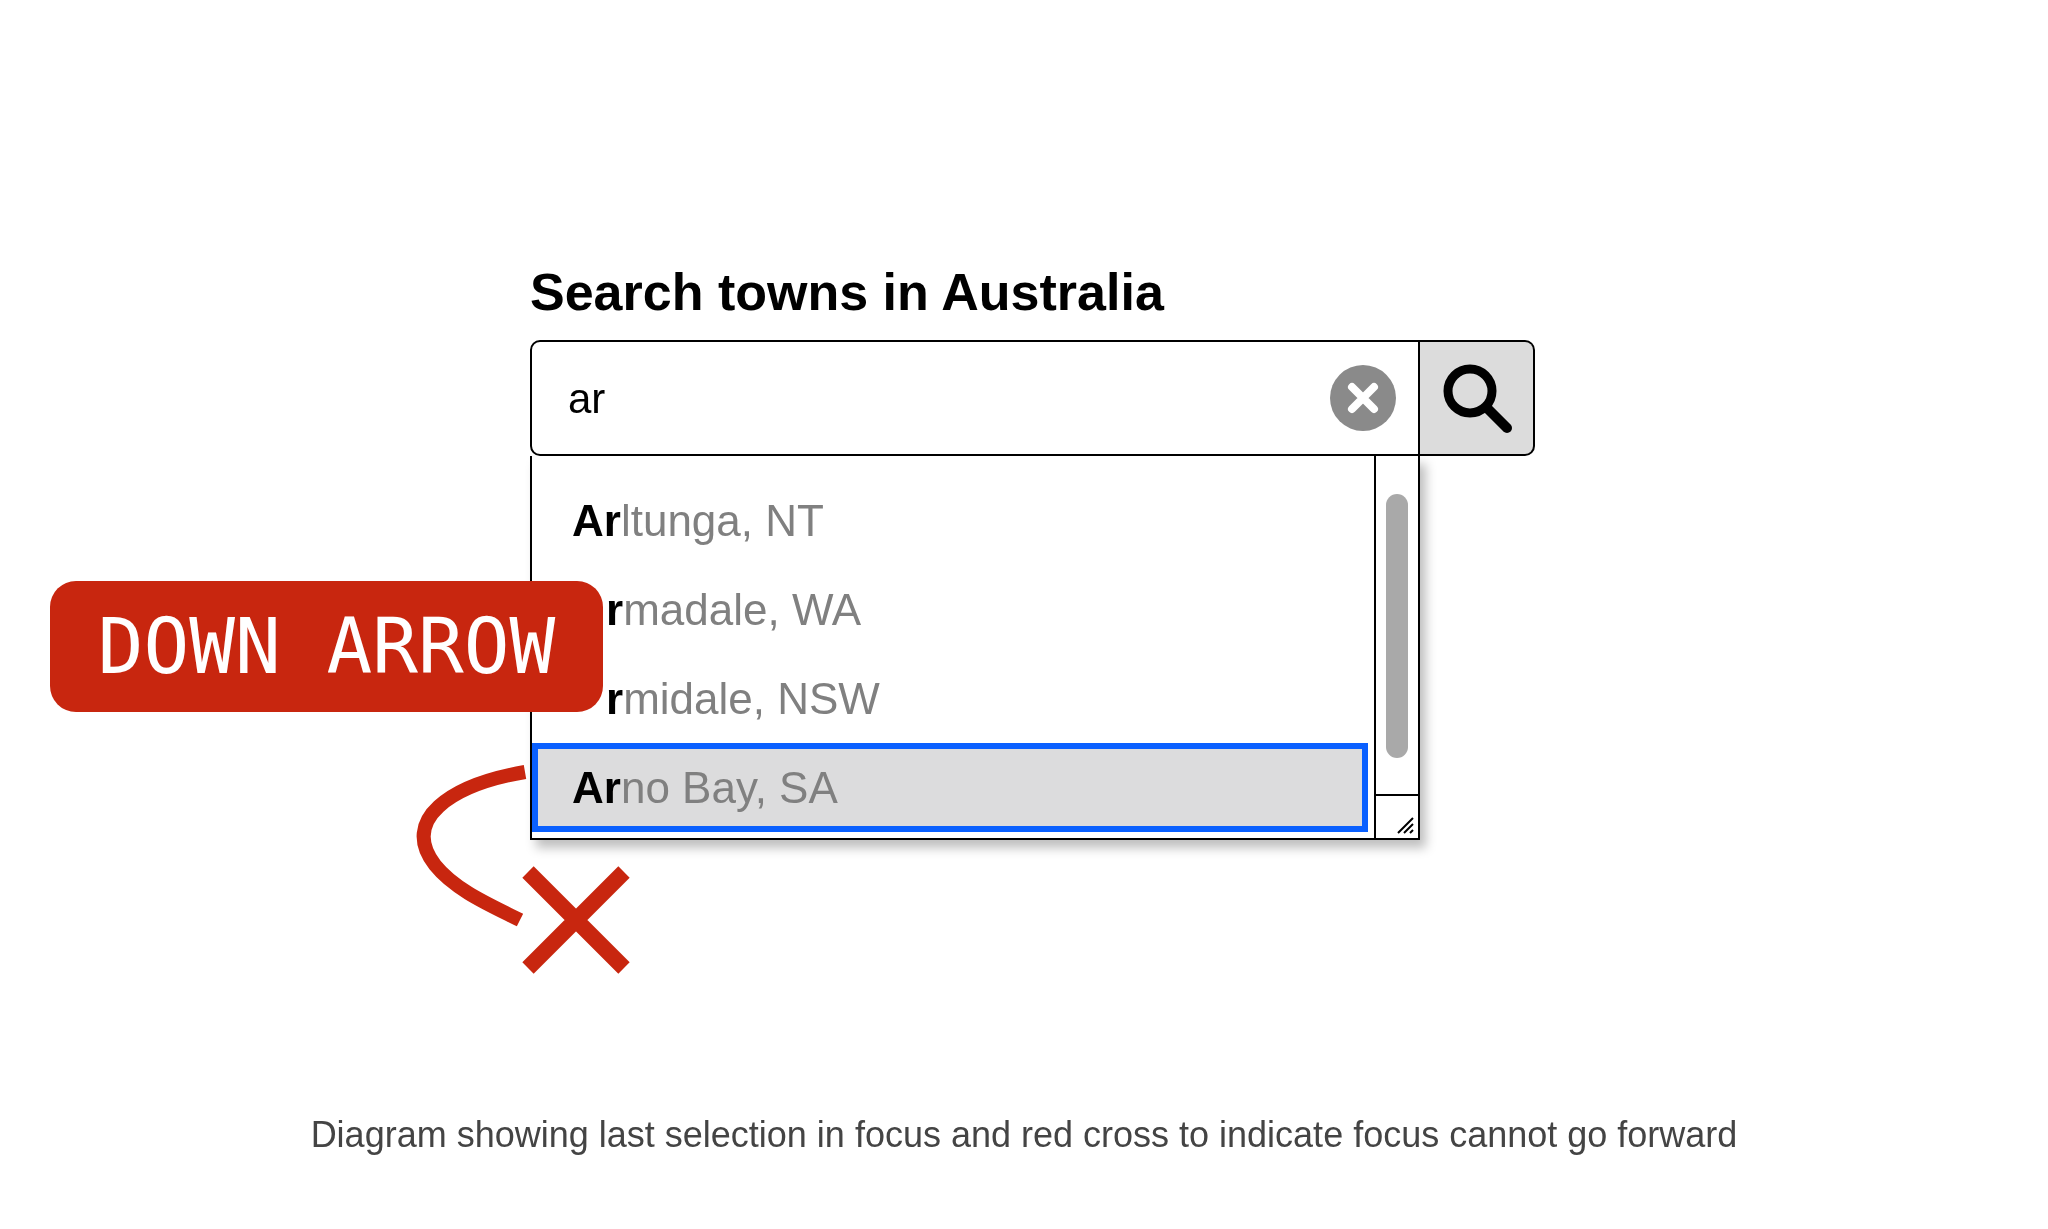 The width and height of the screenshot is (2048, 1229). I want to click on suggestion-item: Arltunga, NT, so click(950, 520).